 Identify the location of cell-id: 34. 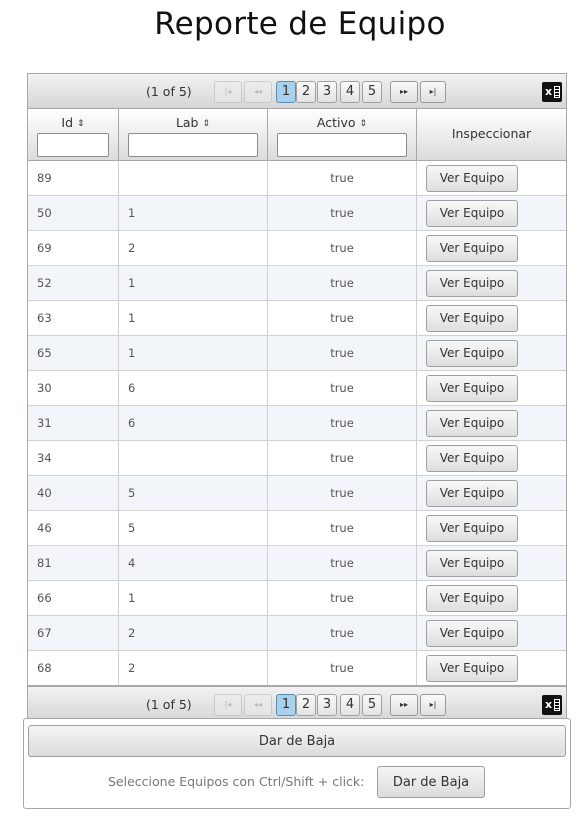
(73, 458).